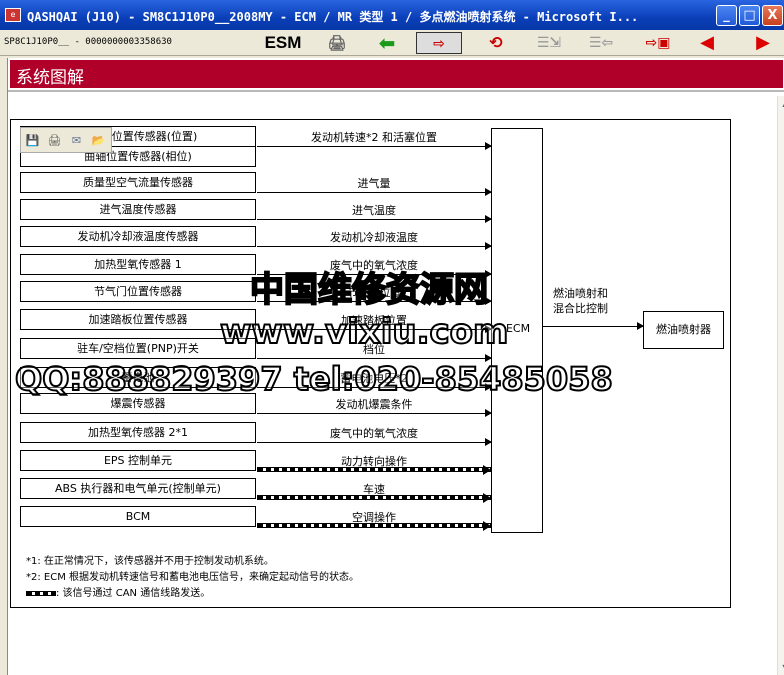 The width and height of the screenshot is (784, 675). Describe the element at coordinates (781, 667) in the screenshot. I see `scroll-down-icon: ▼` at that location.